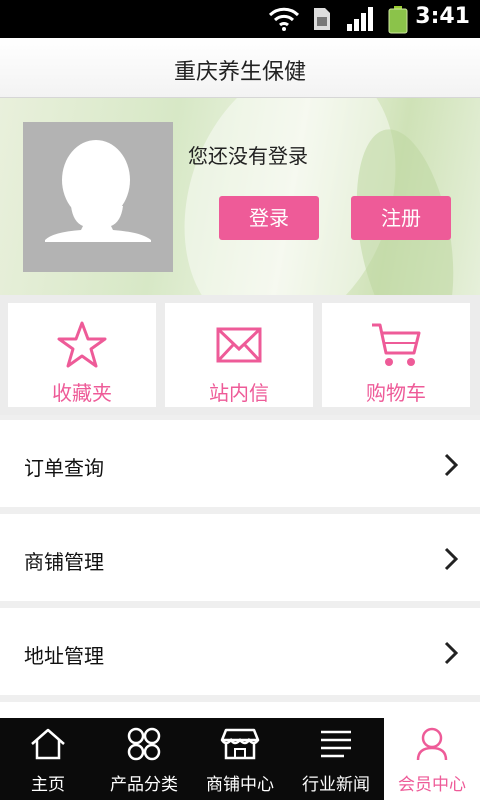  What do you see at coordinates (248, 156) in the screenshot?
I see `login-status-text: 您还没有登录` at bounding box center [248, 156].